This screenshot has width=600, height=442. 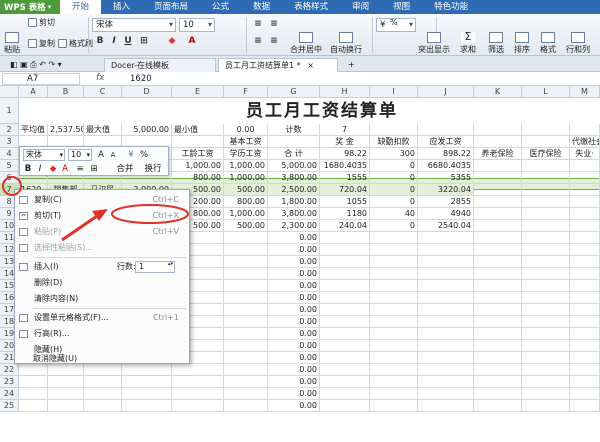 What do you see at coordinates (134, 25) in the screenshot?
I see `font-name-select: 宋体` at bounding box center [134, 25].